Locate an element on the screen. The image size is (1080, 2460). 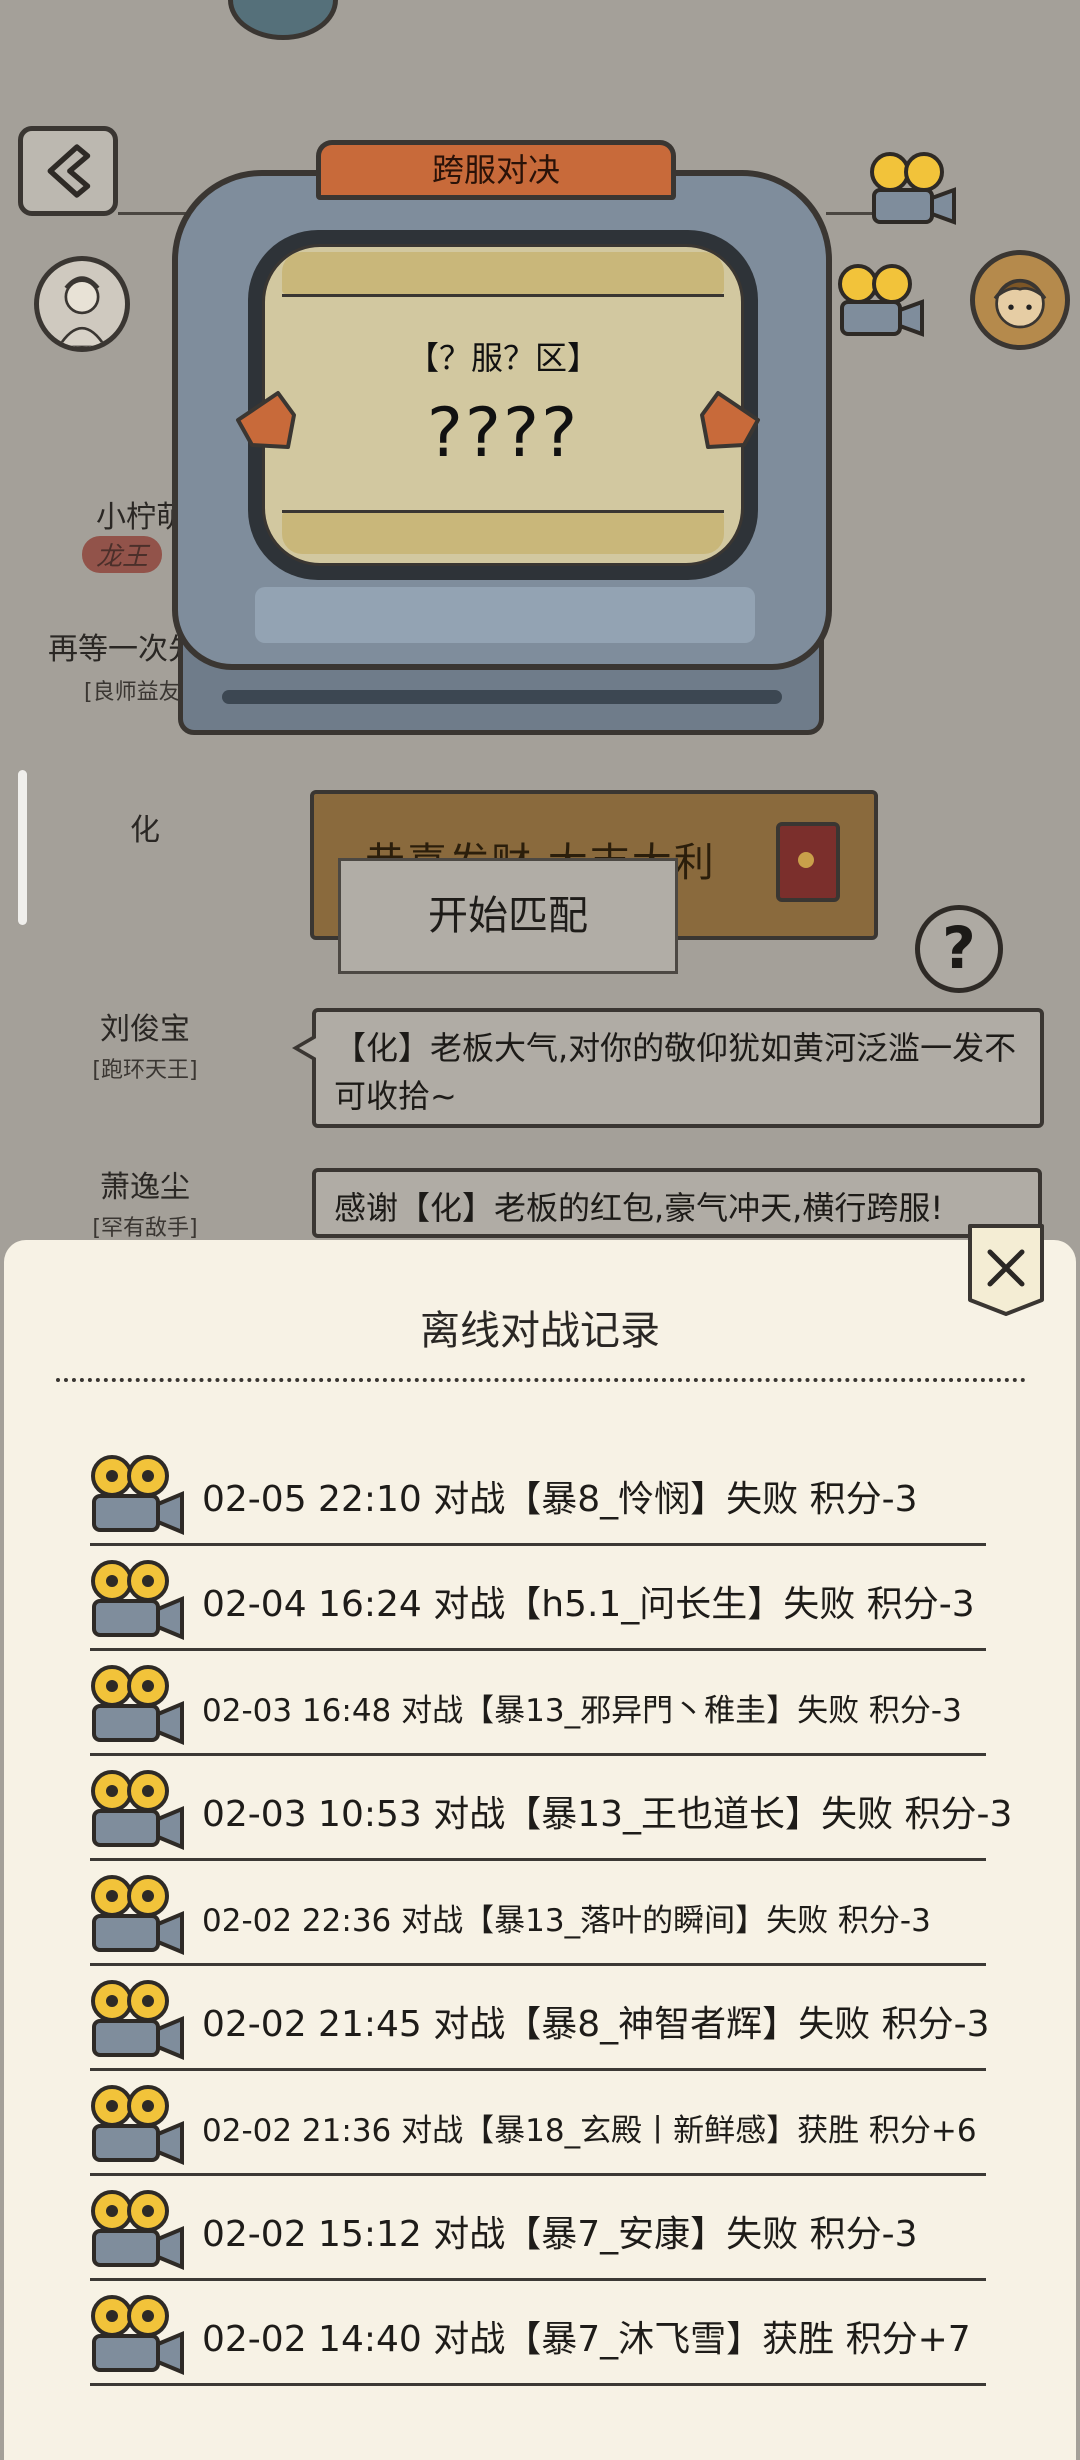
record-text: 02-03 10:53 对战【暴13_王也道长】失败 积分-3 is located at coordinates (607, 1814).